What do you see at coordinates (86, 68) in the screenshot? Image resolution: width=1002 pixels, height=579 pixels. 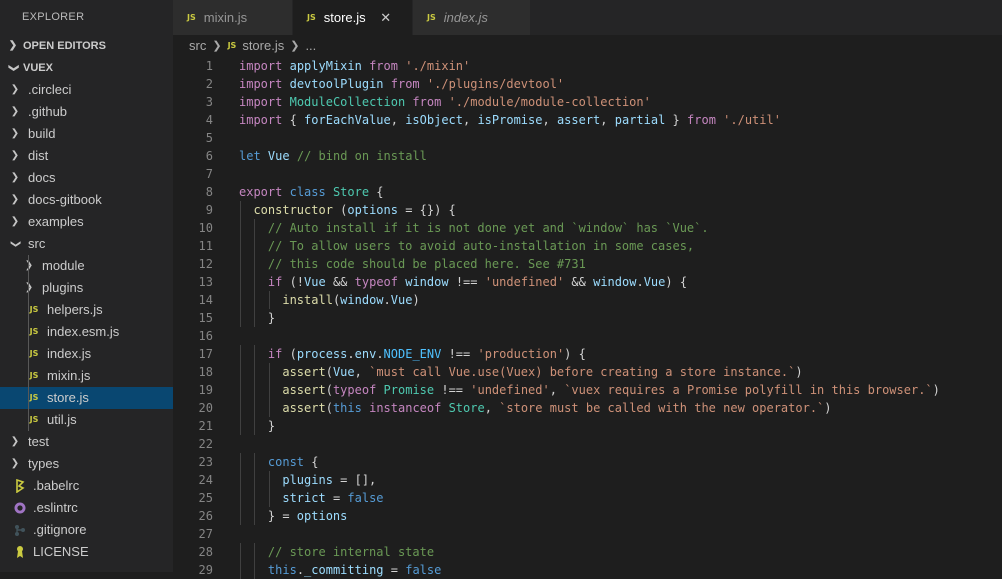 I see `project-section: ❯ VUEX` at bounding box center [86, 68].